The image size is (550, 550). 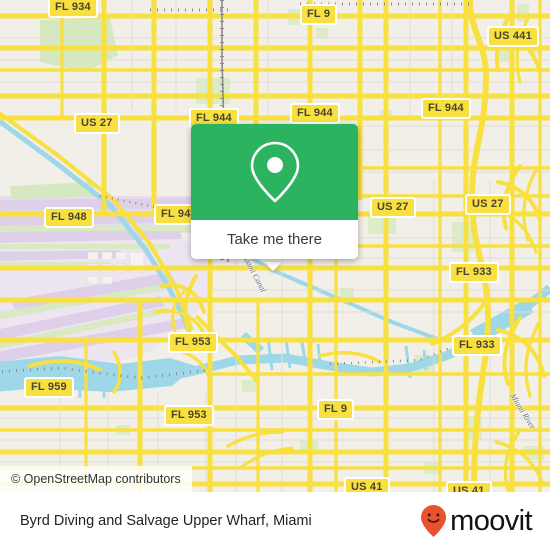 What do you see at coordinates (73, 9) in the screenshot?
I see `road-shield-fl-934: FL 934` at bounding box center [73, 9].